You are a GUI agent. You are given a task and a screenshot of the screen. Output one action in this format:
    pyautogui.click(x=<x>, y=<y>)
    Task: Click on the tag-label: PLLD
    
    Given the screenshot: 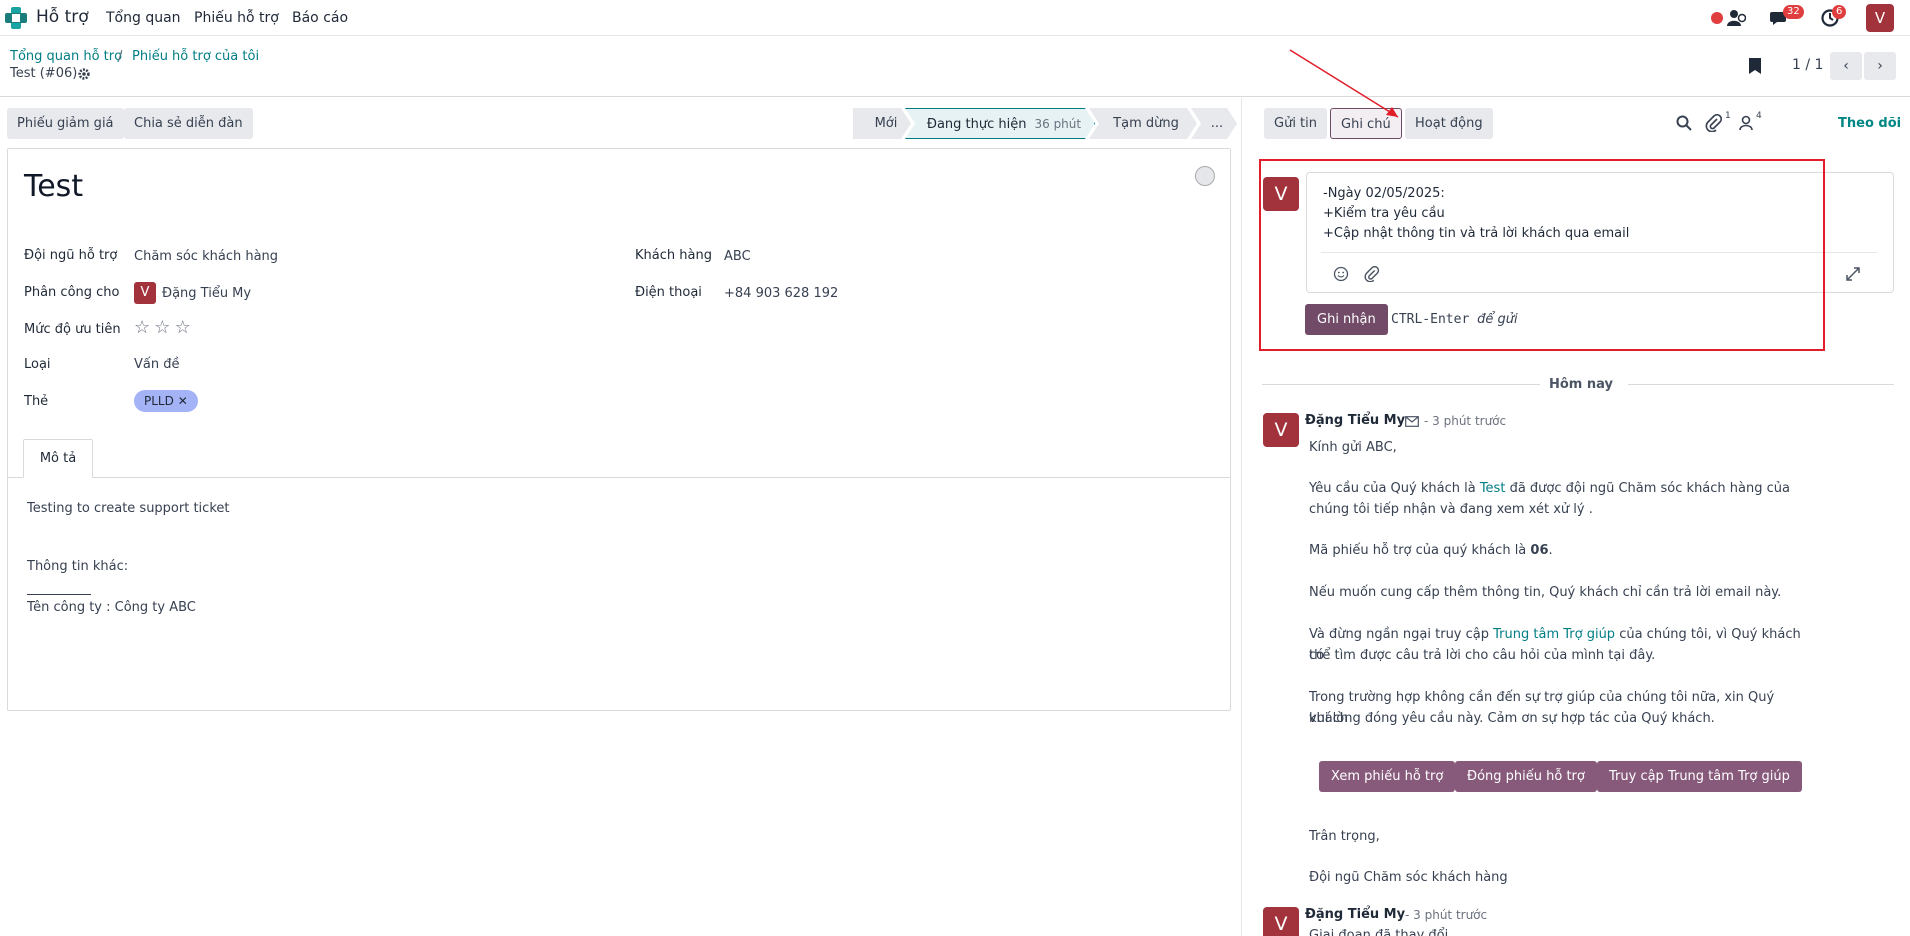 What is the action you would take?
    pyautogui.click(x=159, y=401)
    